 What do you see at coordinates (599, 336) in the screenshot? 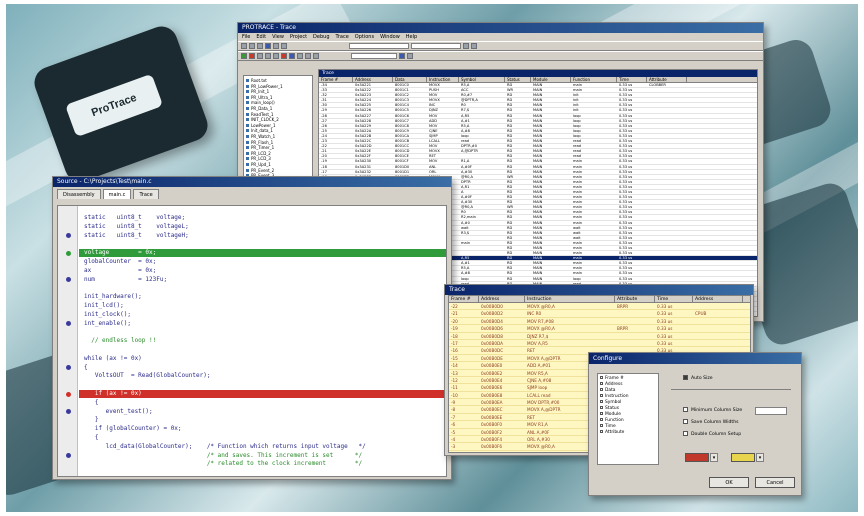
I see `table-row: -18 0x00B0D8 DJNZ R7,$ 0.33 us` at bounding box center [599, 336].